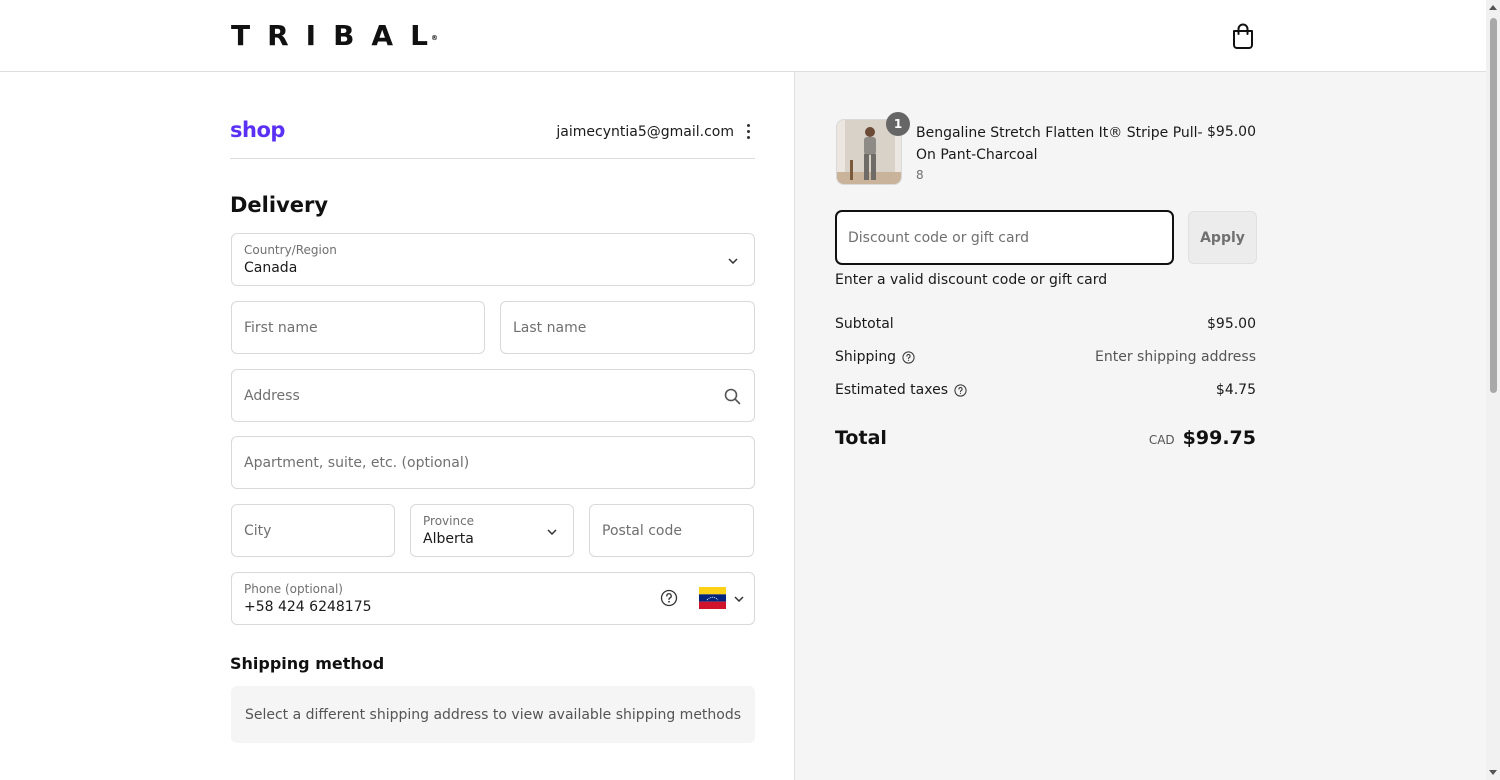 The image size is (1500, 780). Describe the element at coordinates (290, 250) in the screenshot. I see `country-label: Country/Region` at that location.